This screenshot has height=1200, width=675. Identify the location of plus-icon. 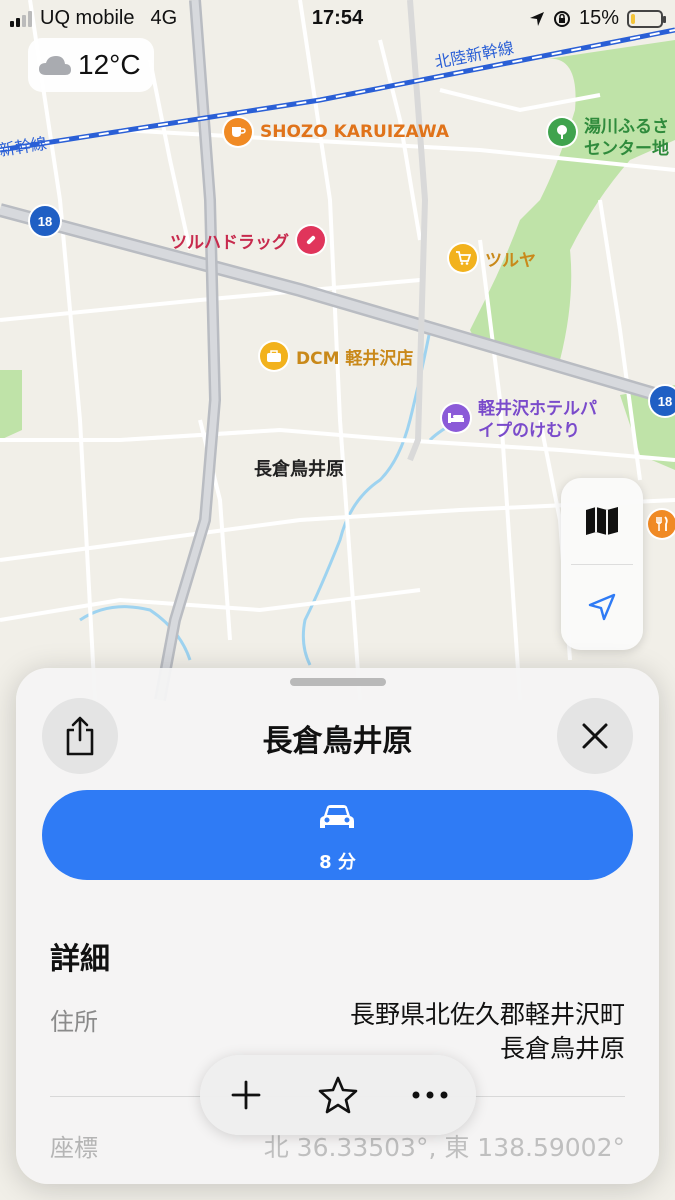
(246, 1095).